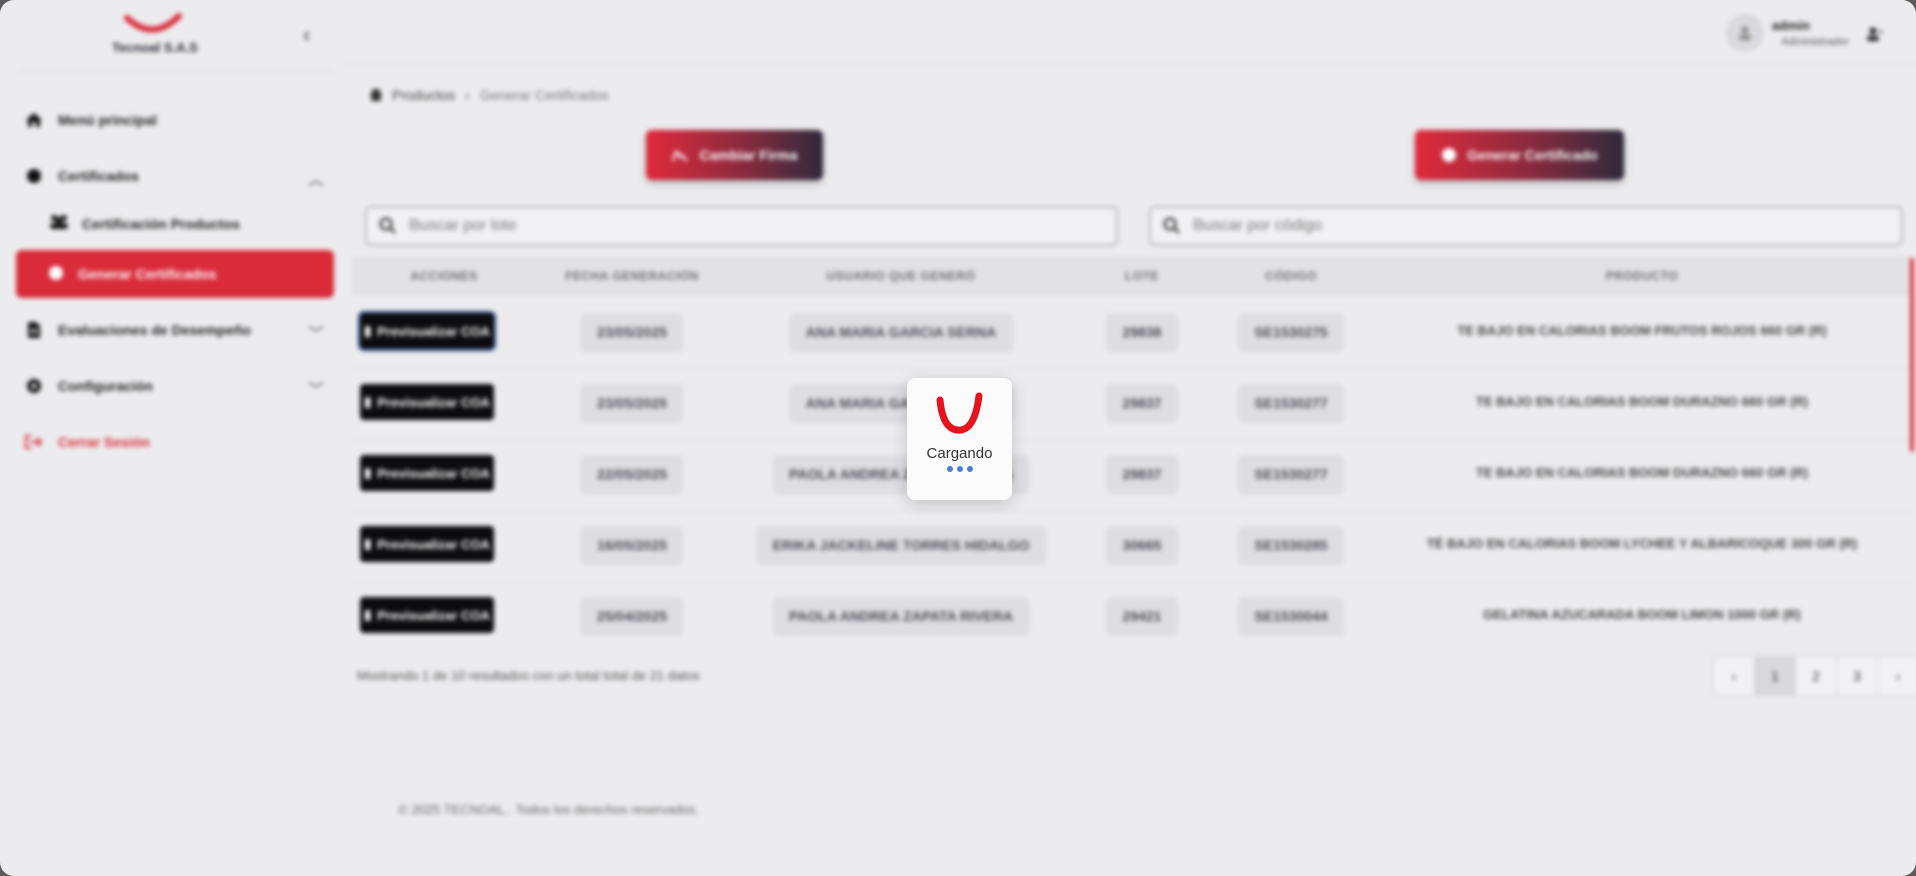  I want to click on page-button-2: 2, so click(1816, 676).